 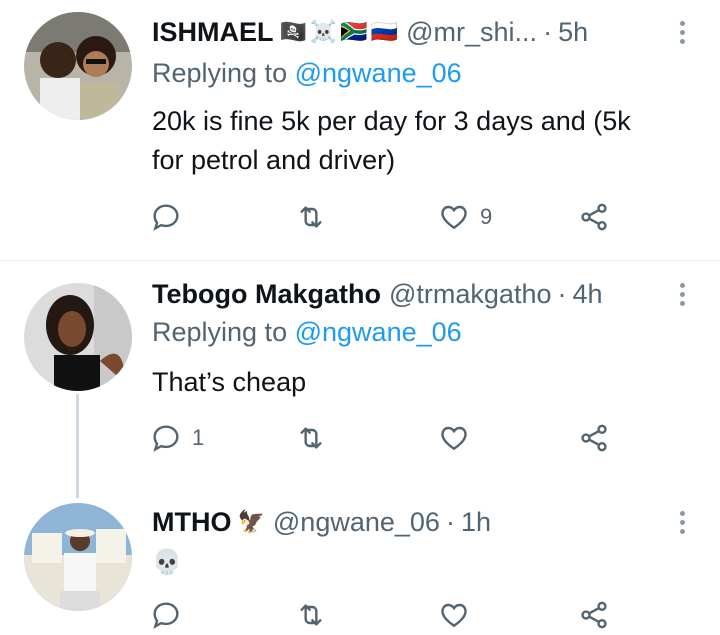 I want to click on name-emojis: 🏴‍☠️ ☠️ 🇿🇦 🇷🇺, so click(x=339, y=32).